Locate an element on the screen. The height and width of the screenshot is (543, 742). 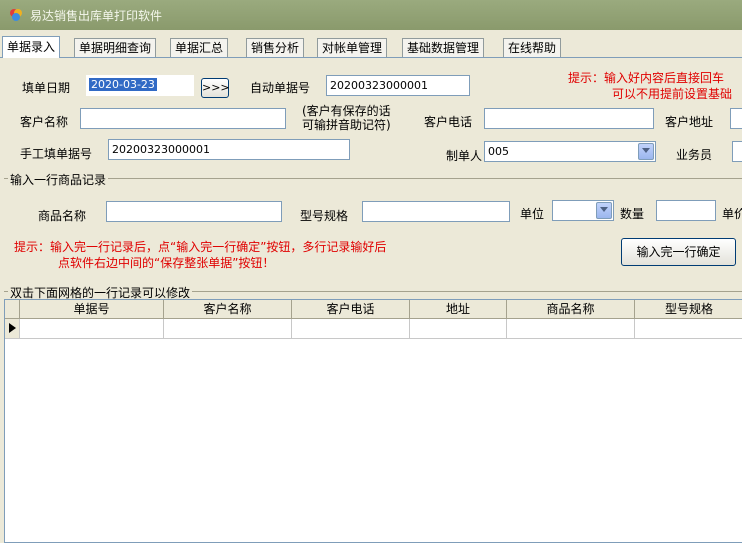
product-tip-line1: 提示：输入完一行记录后，点“输入完一行确定”按钮，多行记录输好后 is located at coordinates (200, 247).